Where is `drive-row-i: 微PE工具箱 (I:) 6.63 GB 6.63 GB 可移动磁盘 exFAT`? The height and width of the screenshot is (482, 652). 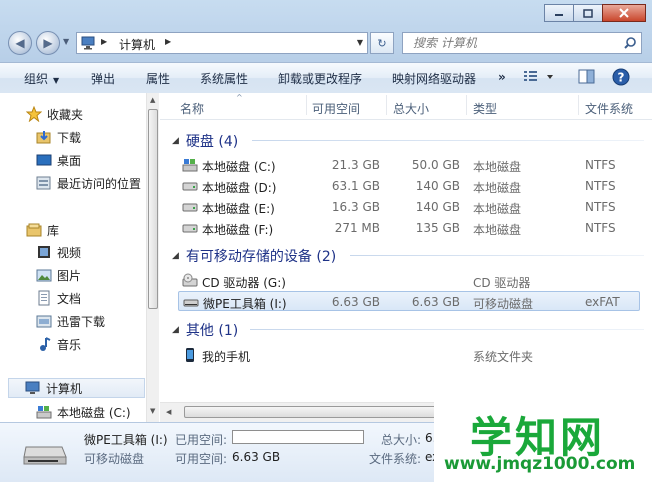
drive-row-i: 微PE工具箱 (I:) 6.63 GB 6.63 GB 可移动磁盘 exFAT is located at coordinates (409, 301).